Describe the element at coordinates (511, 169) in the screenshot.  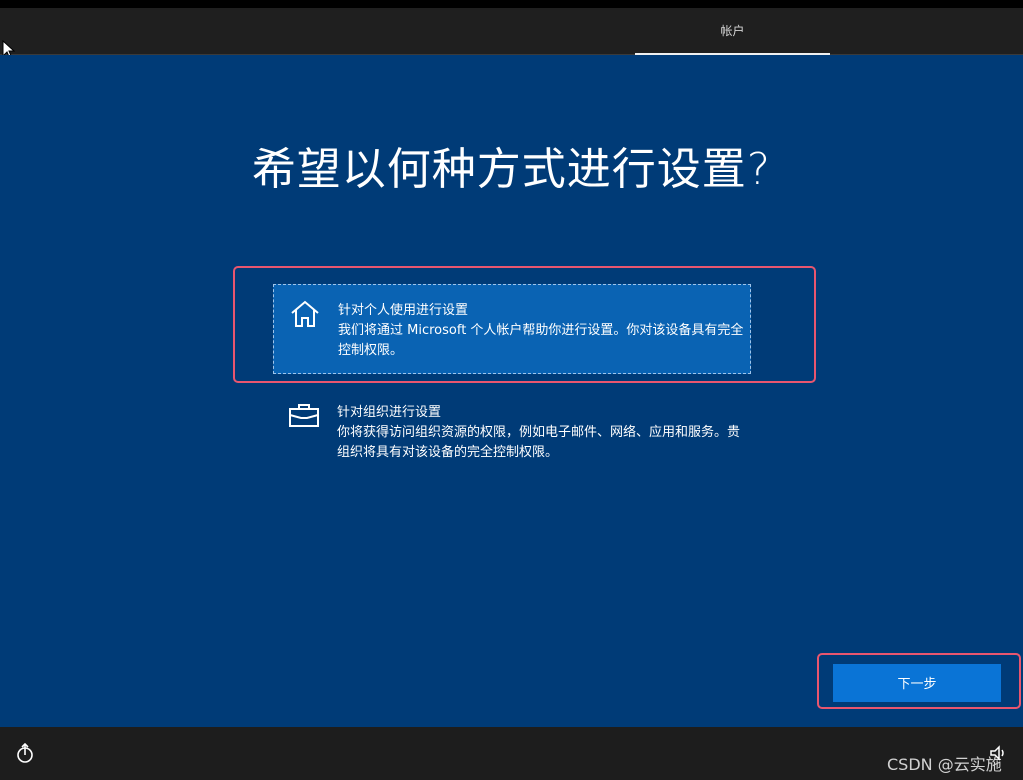
I see `page-title: 希望以何种方式进行设置?` at that location.